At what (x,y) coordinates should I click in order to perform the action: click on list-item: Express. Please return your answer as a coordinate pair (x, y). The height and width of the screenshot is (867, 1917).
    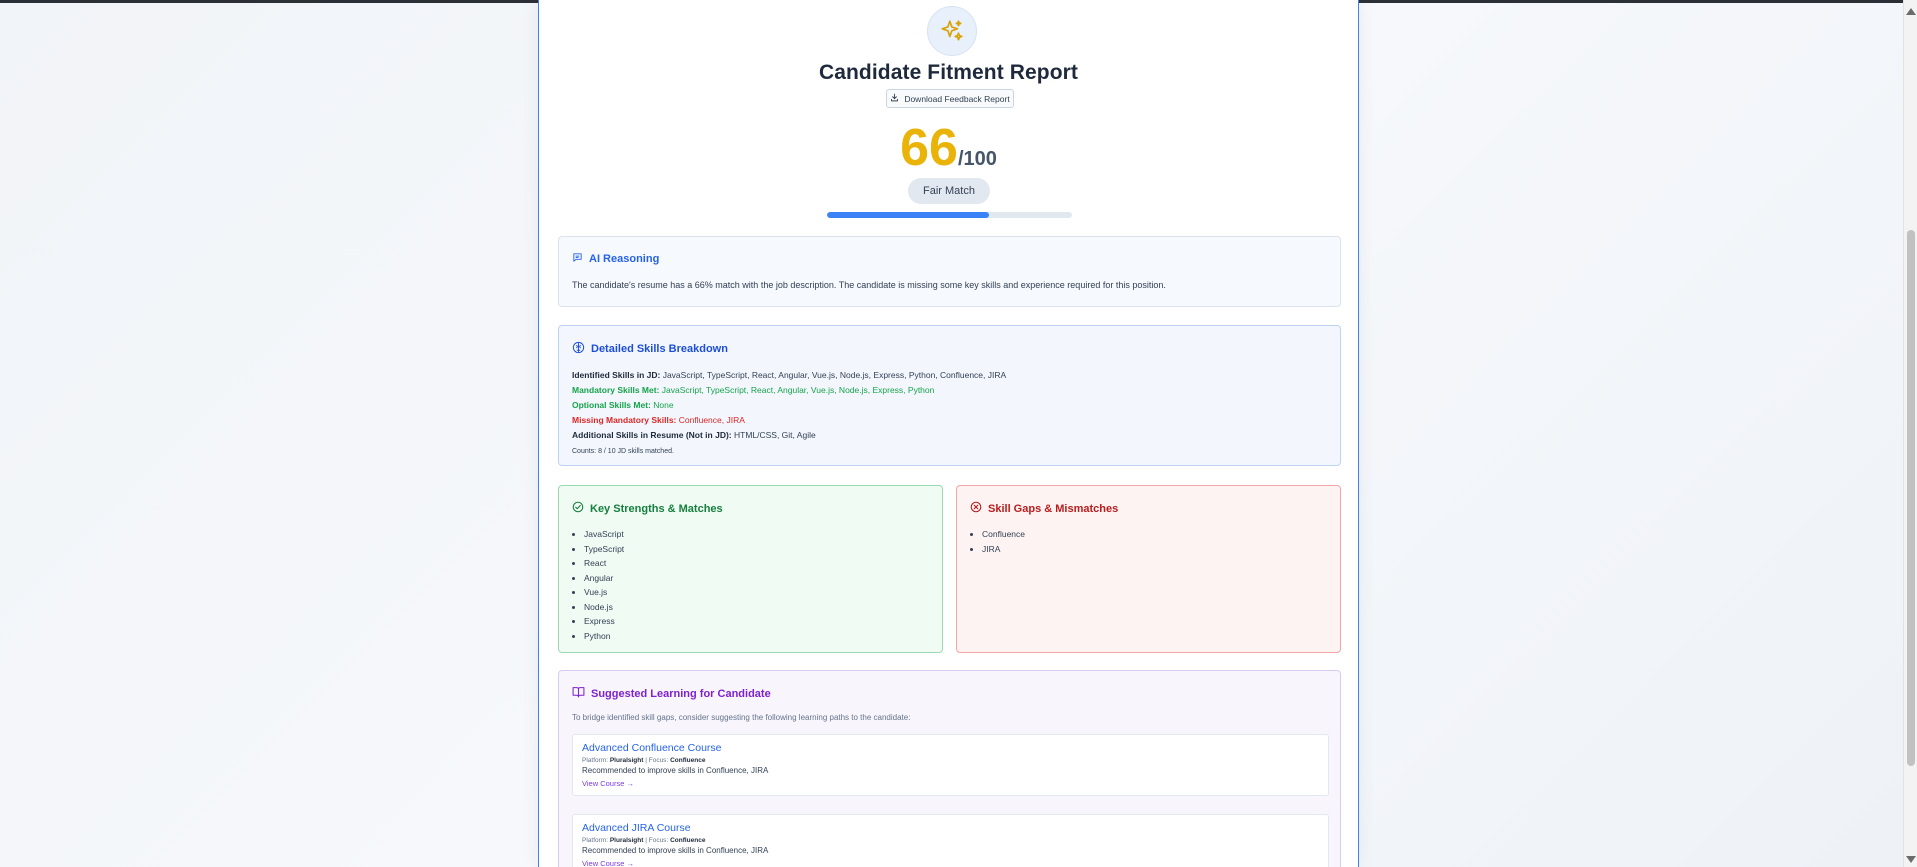
    Looking at the image, I should click on (604, 621).